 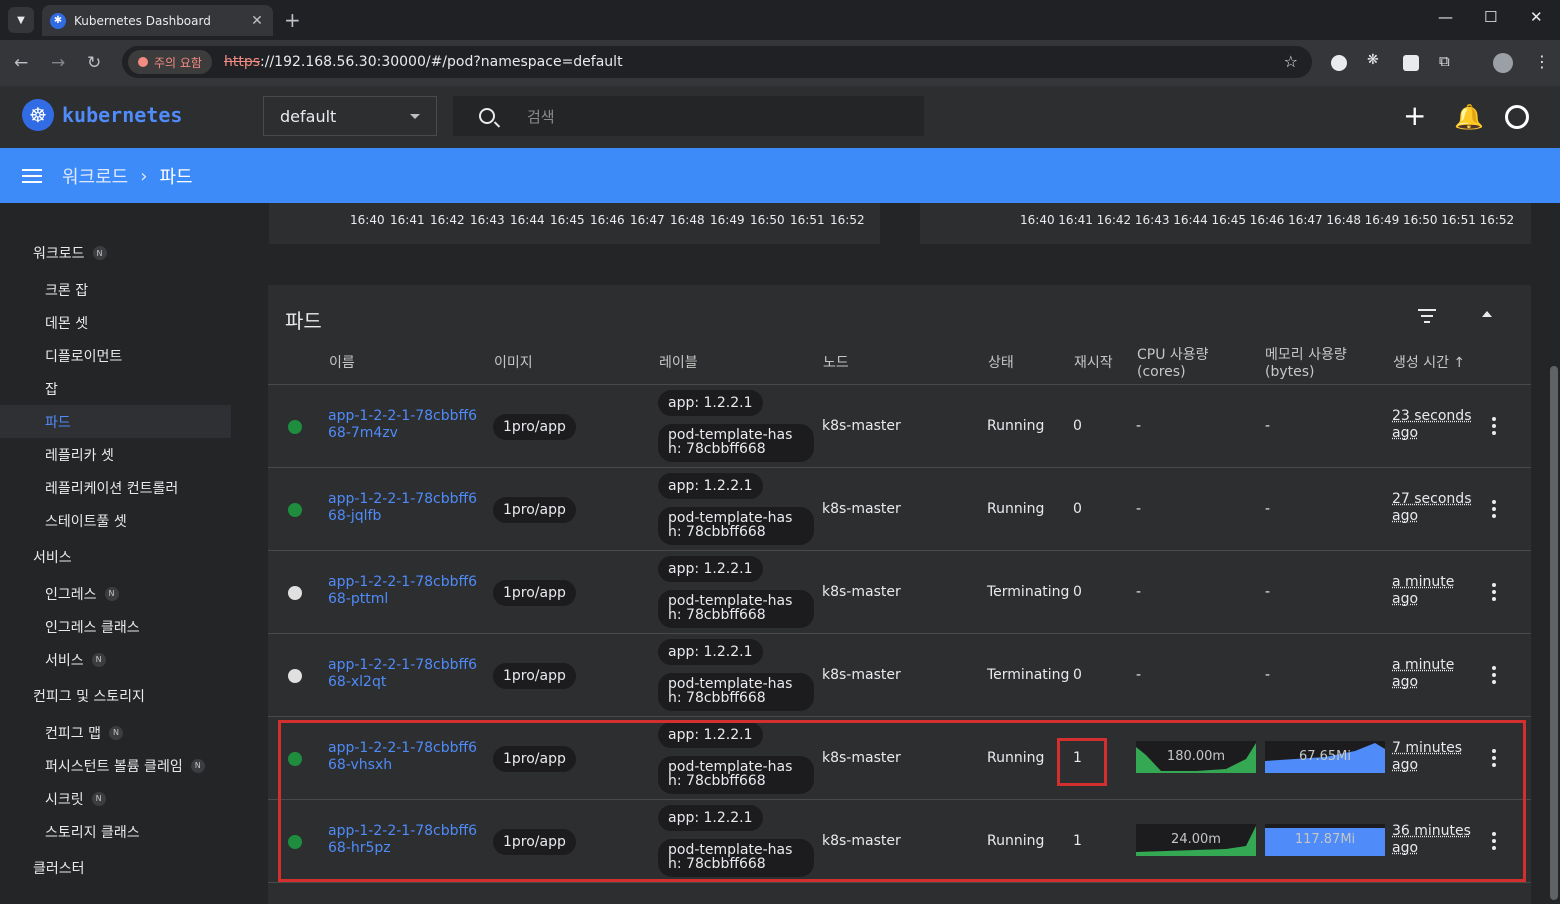 What do you see at coordinates (170, 62) in the screenshot?
I see `security-warning-chip: 주의 요함` at bounding box center [170, 62].